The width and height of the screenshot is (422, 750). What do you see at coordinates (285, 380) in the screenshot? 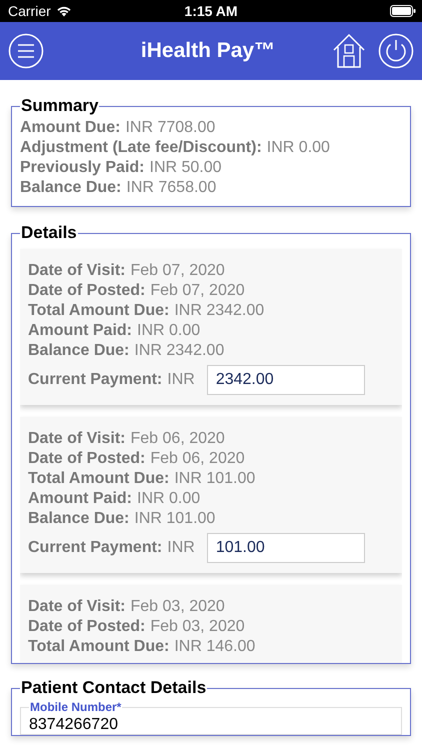
I see `payment-field: 2342.00` at bounding box center [285, 380].